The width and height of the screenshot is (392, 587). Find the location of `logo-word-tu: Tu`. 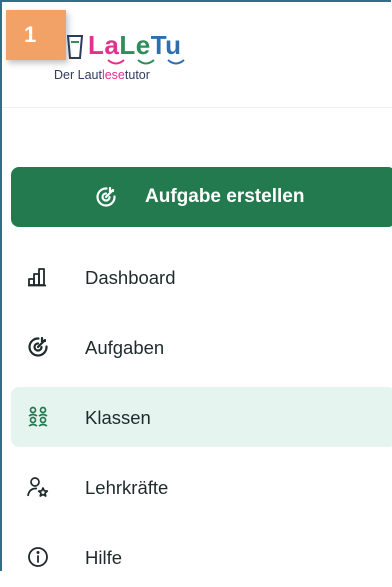

logo-word-tu: Tu is located at coordinates (166, 45).